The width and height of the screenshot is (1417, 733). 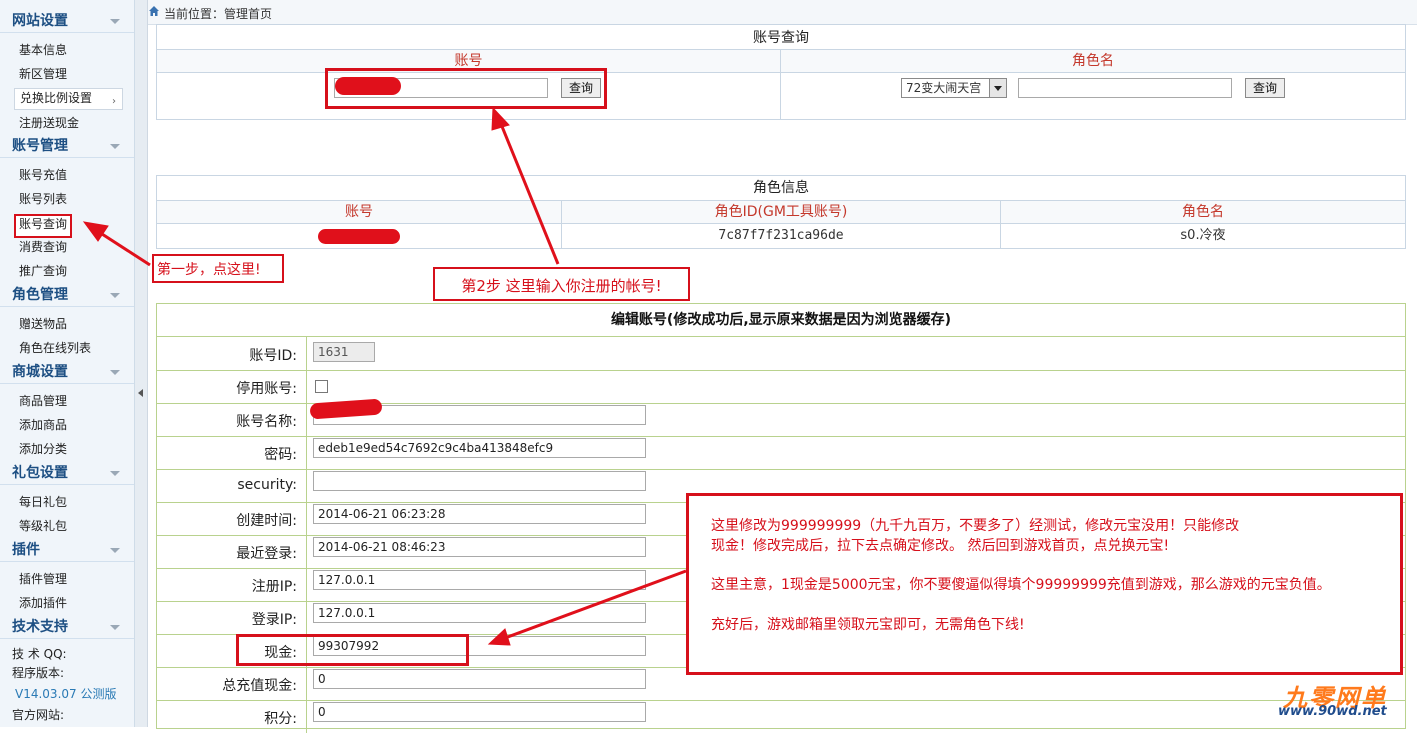 What do you see at coordinates (40, 271) in the screenshot?
I see `sidebar-item-promo-query: 推广查询` at bounding box center [40, 271].